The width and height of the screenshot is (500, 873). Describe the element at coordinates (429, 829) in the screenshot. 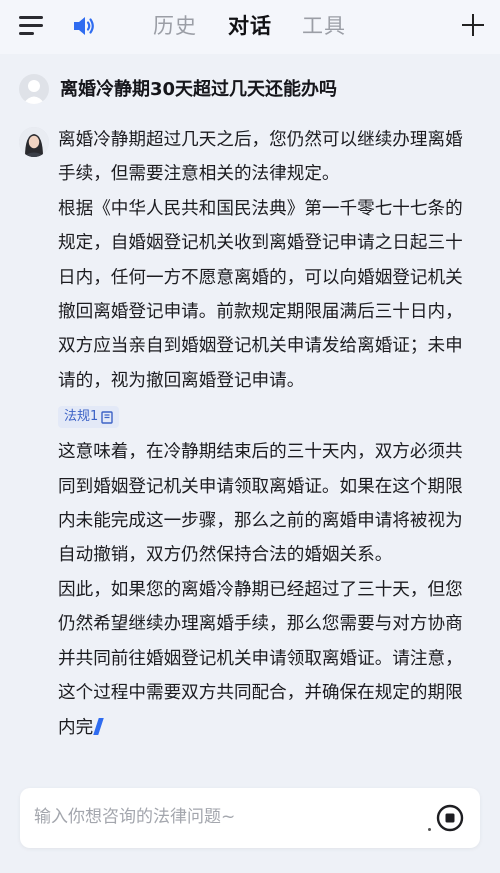

I see `dot-indicator-icon` at that location.